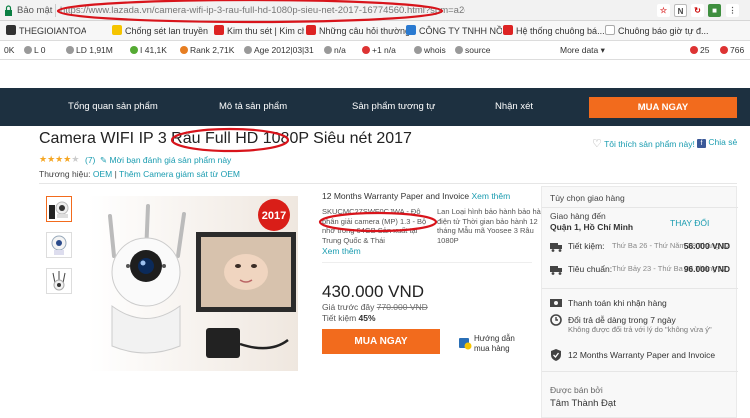  I want to click on company-icon, so click(411, 30).